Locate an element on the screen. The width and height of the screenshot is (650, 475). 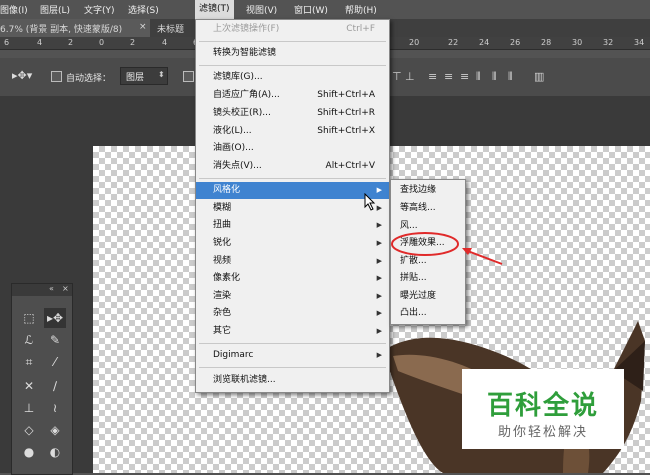
align-top-icon: ⊤ is located at coordinates (397, 76).